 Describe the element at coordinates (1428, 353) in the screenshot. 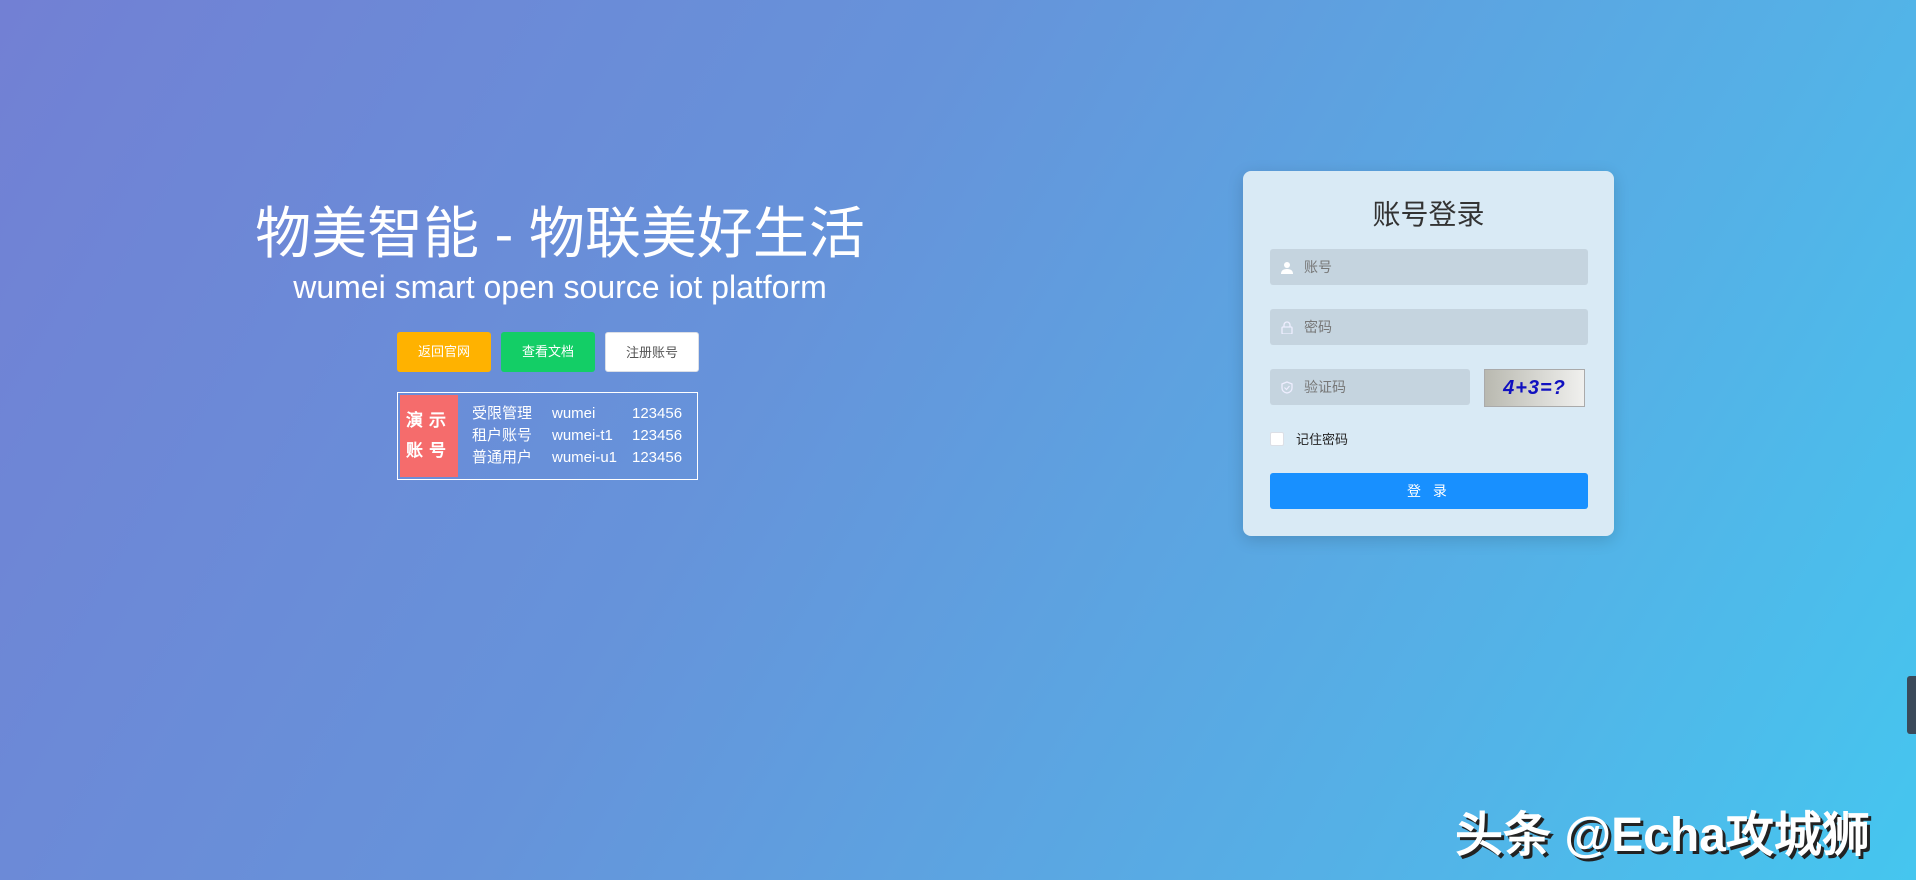

I see `login-card: 账号登录 账号 密码 验证码 4+3=? 记住密码 登 录` at that location.